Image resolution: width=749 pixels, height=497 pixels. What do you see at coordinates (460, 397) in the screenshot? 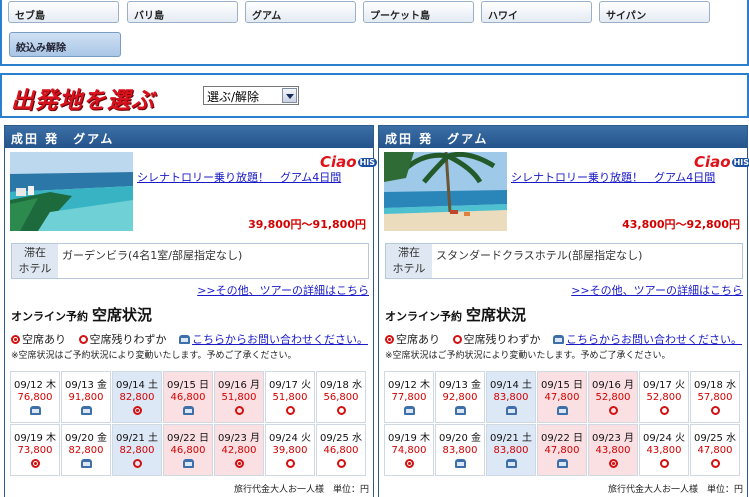
I see `calendar-day-cell: 09/13 金 92,800` at bounding box center [460, 397].